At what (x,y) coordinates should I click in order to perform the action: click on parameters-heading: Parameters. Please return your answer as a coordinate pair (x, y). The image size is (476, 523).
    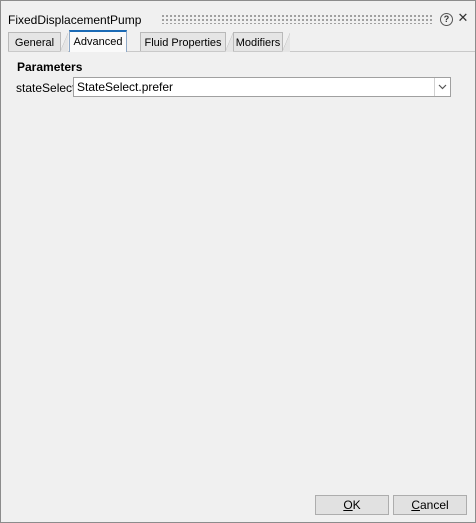
    Looking at the image, I should click on (50, 67).